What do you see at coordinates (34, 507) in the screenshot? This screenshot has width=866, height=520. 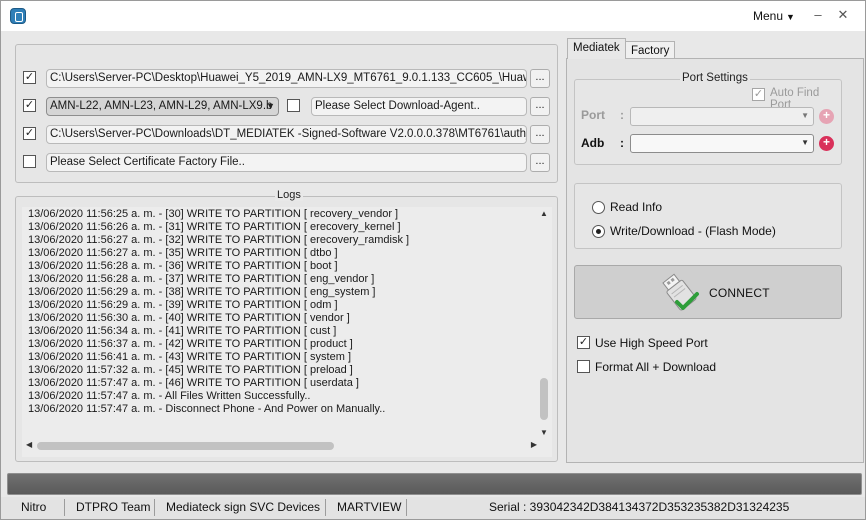 I see `status-nitro: Nitro` at bounding box center [34, 507].